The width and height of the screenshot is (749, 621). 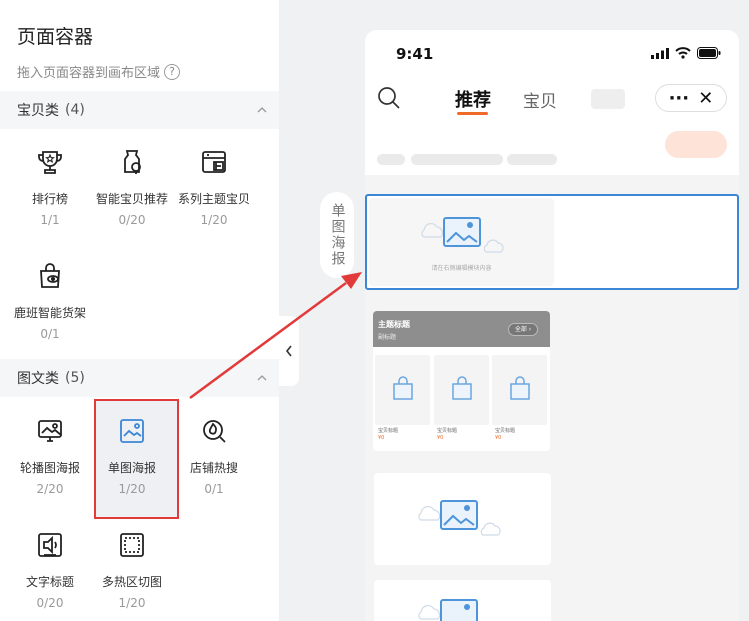 I want to click on theme-header: 主题标题 副标题 全部 ›, so click(x=461, y=329).